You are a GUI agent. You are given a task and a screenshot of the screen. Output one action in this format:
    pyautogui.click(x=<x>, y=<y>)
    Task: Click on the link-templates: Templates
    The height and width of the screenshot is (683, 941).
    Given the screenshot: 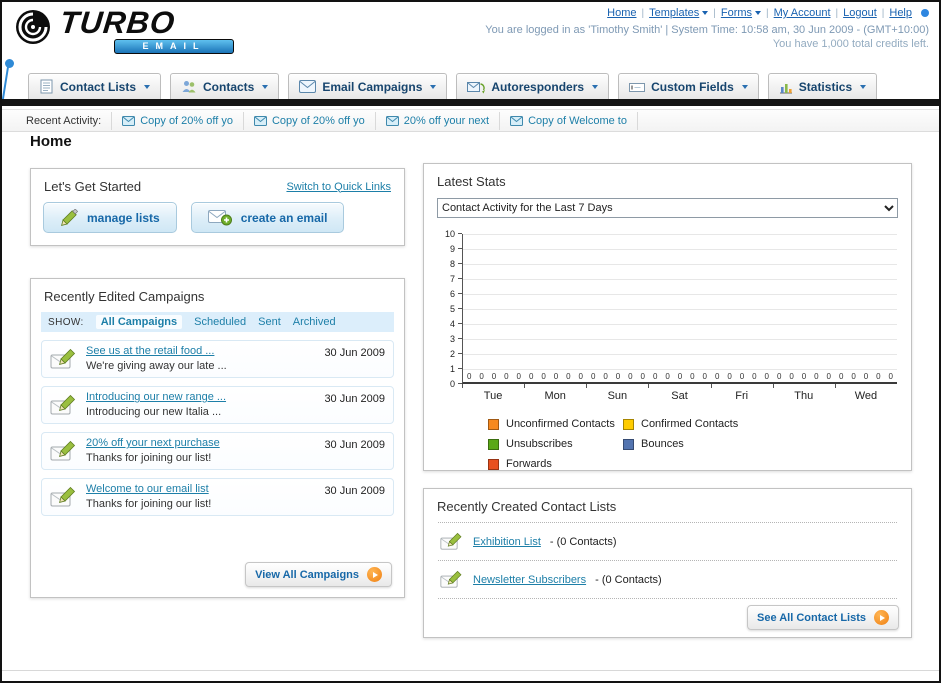 What is the action you would take?
    pyautogui.click(x=679, y=13)
    